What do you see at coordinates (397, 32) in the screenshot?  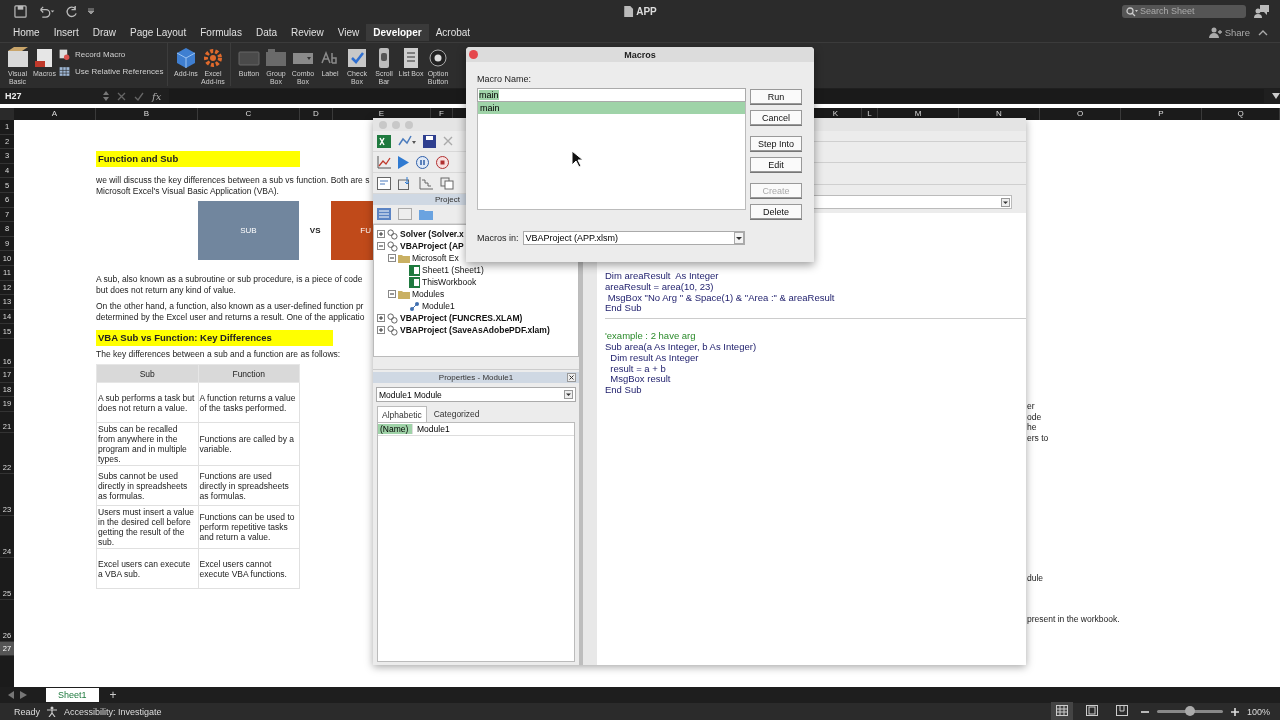 I see `ribbon-tab: Developer` at bounding box center [397, 32].